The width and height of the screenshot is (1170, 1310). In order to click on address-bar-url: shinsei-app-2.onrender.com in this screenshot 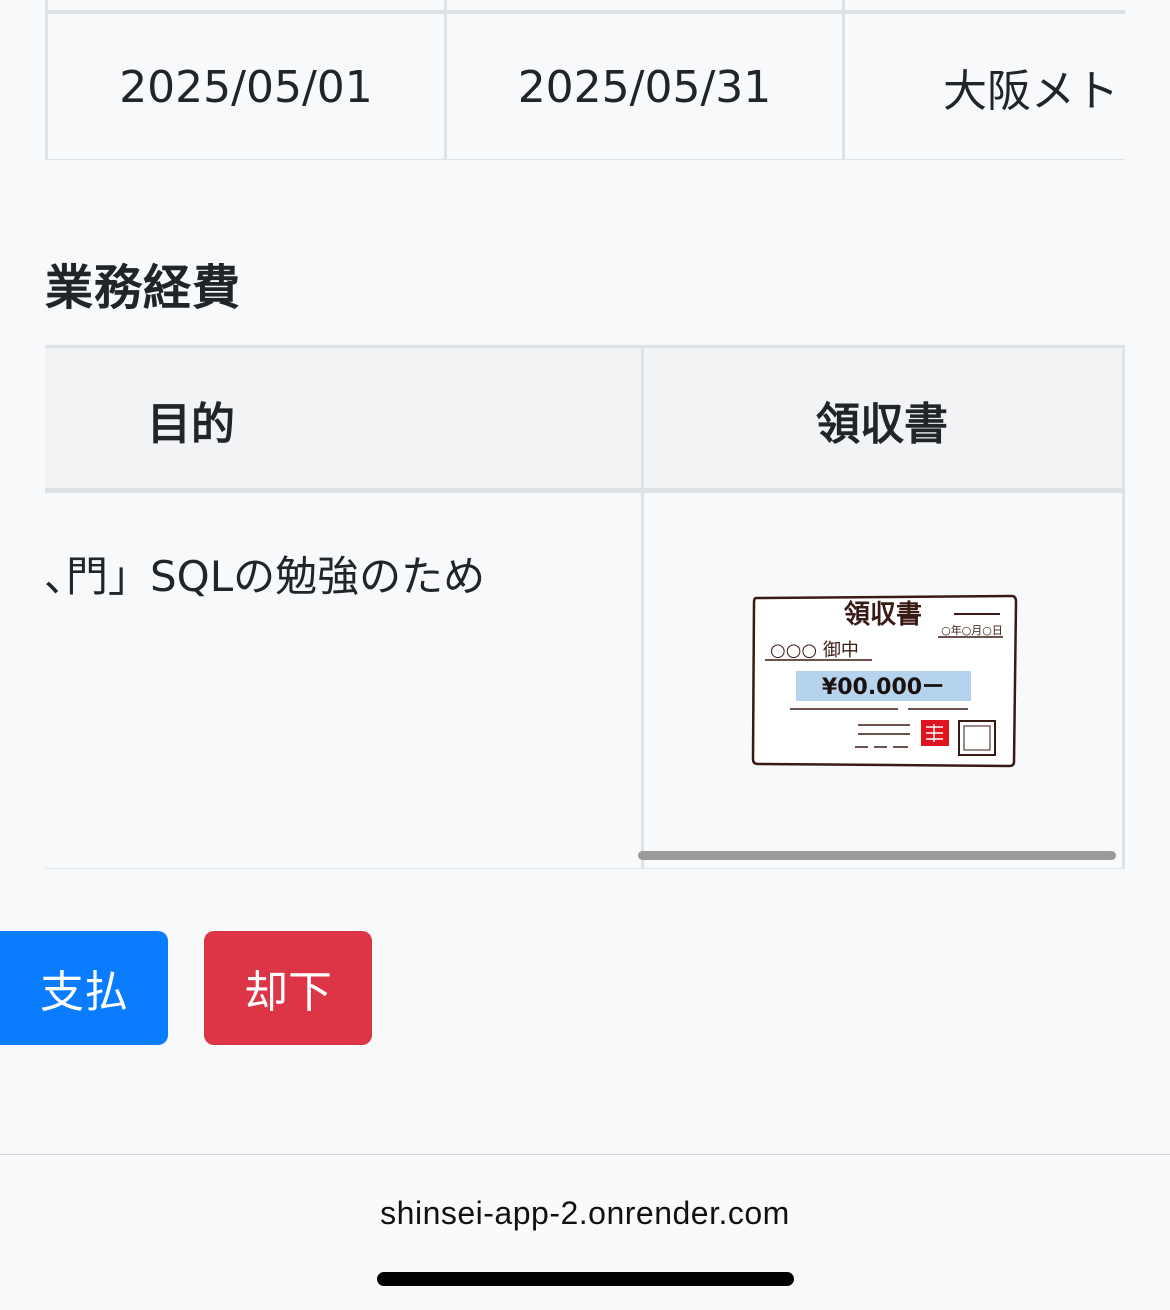, I will do `click(585, 1213)`.